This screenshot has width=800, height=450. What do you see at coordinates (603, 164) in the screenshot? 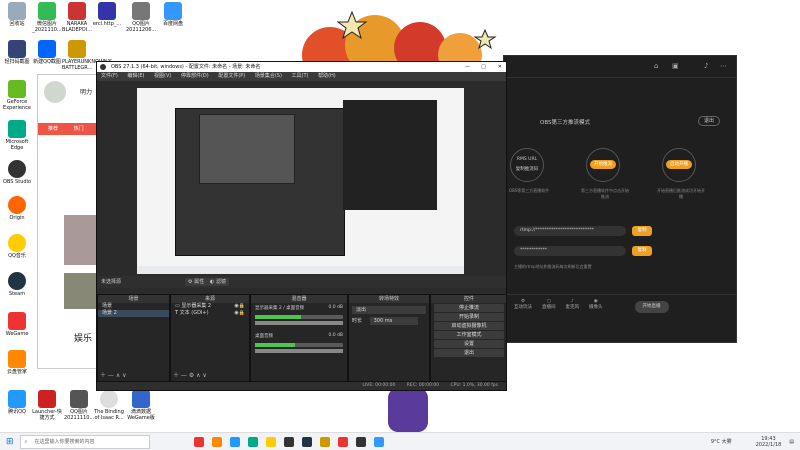
I see `start-push-pill: 开始推流` at bounding box center [603, 164].